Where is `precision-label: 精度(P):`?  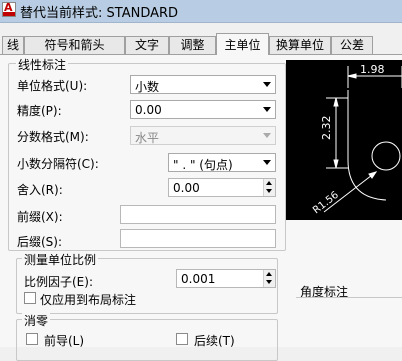 precision-label: 精度(P): is located at coordinates (39, 111).